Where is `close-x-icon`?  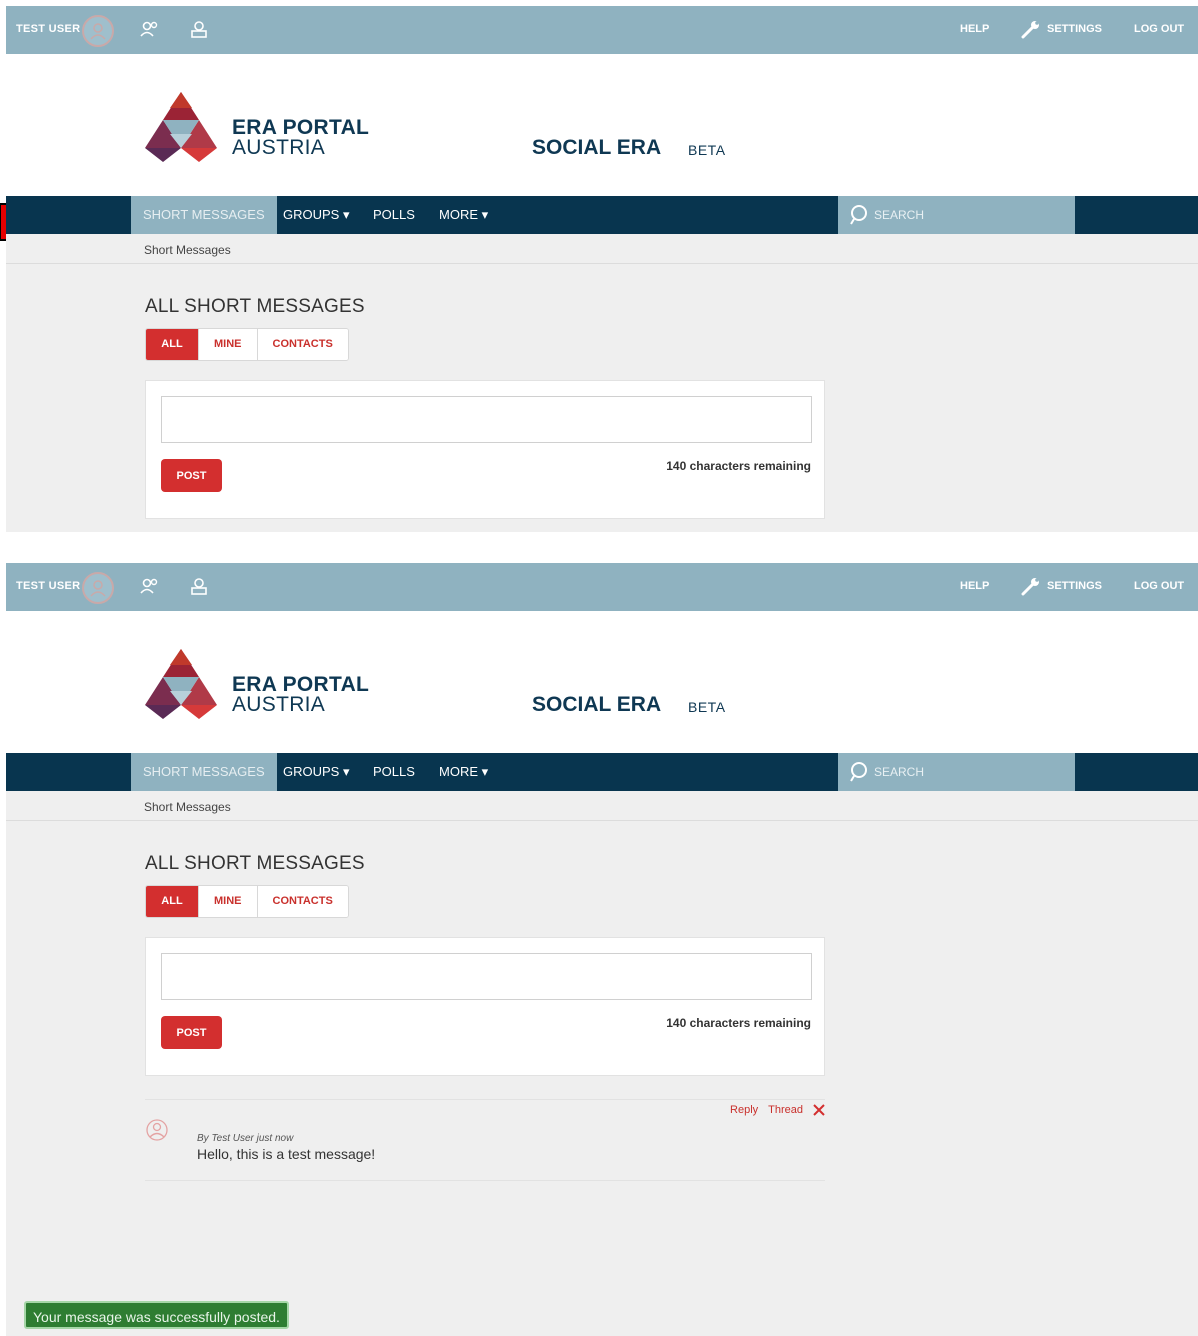 close-x-icon is located at coordinates (819, 1110).